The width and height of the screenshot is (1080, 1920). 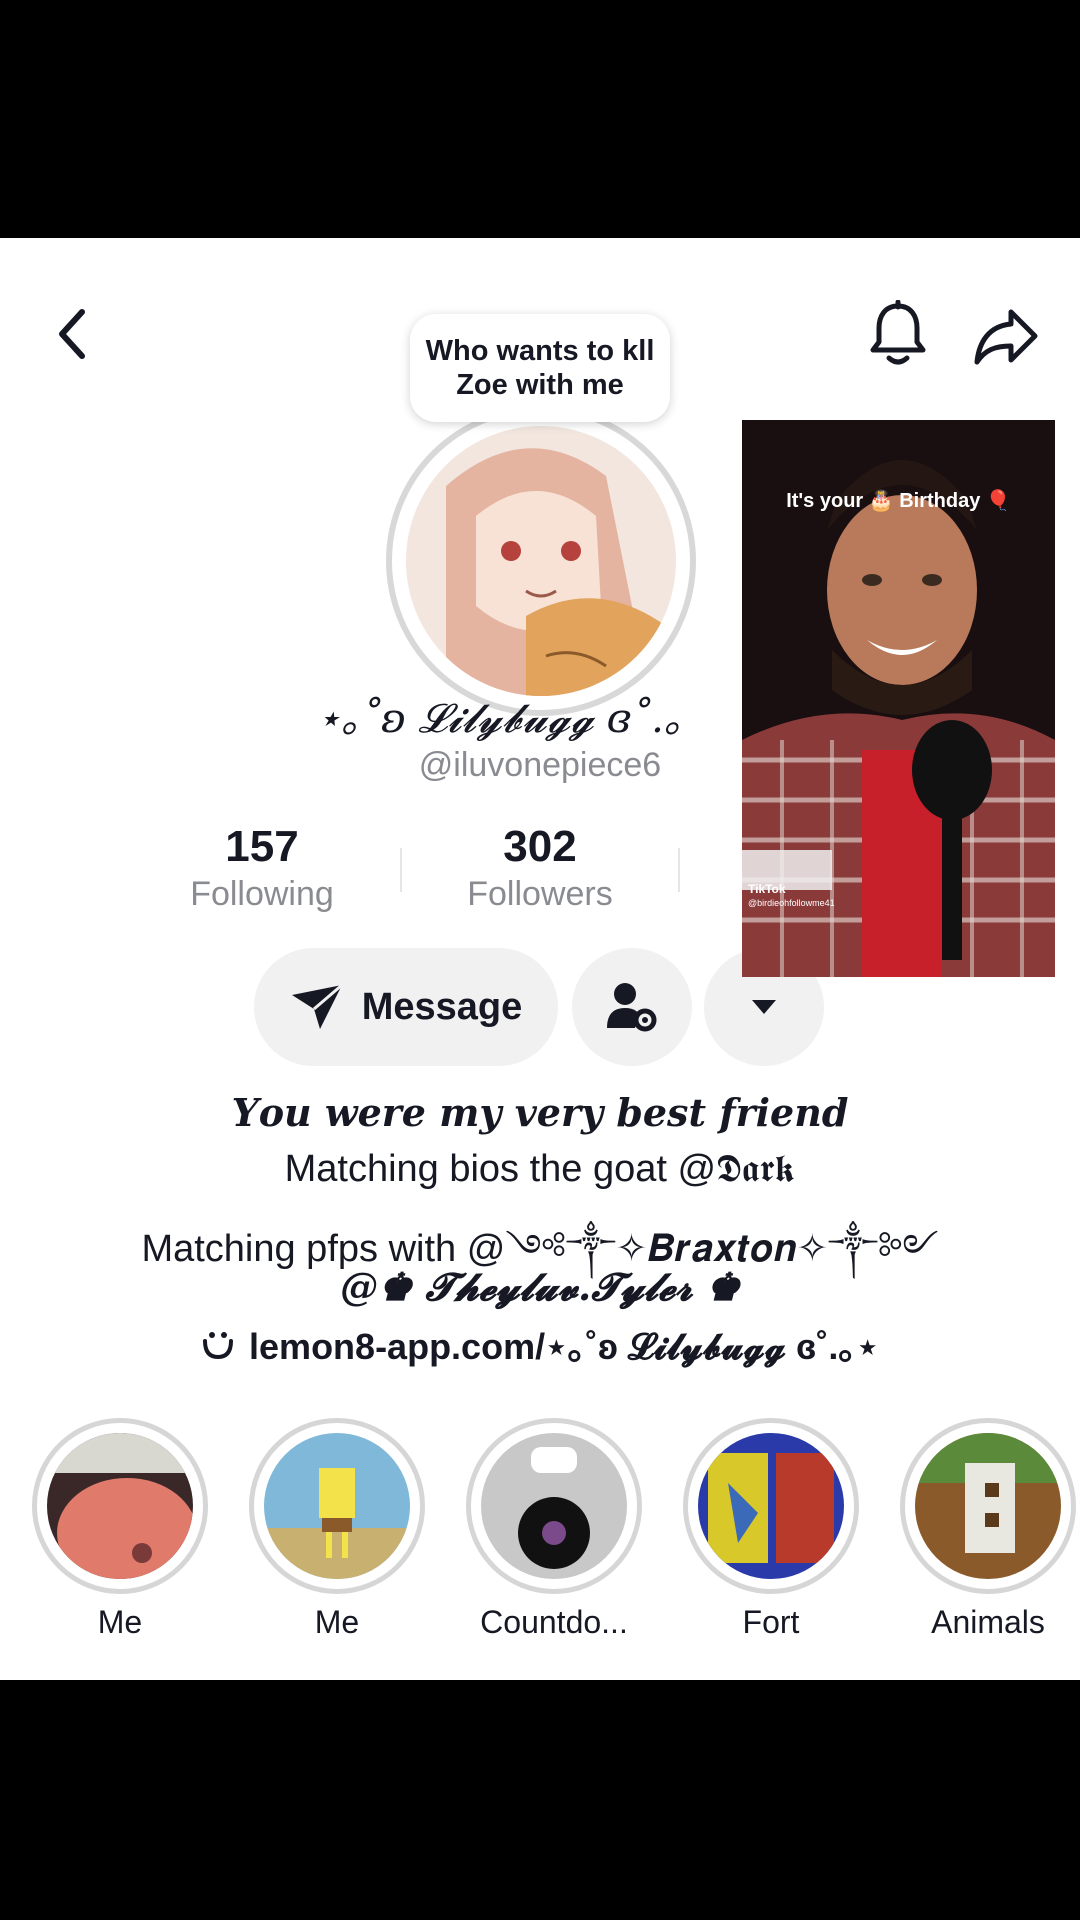 I want to click on person-gear-icon, so click(x=632, y=1007).